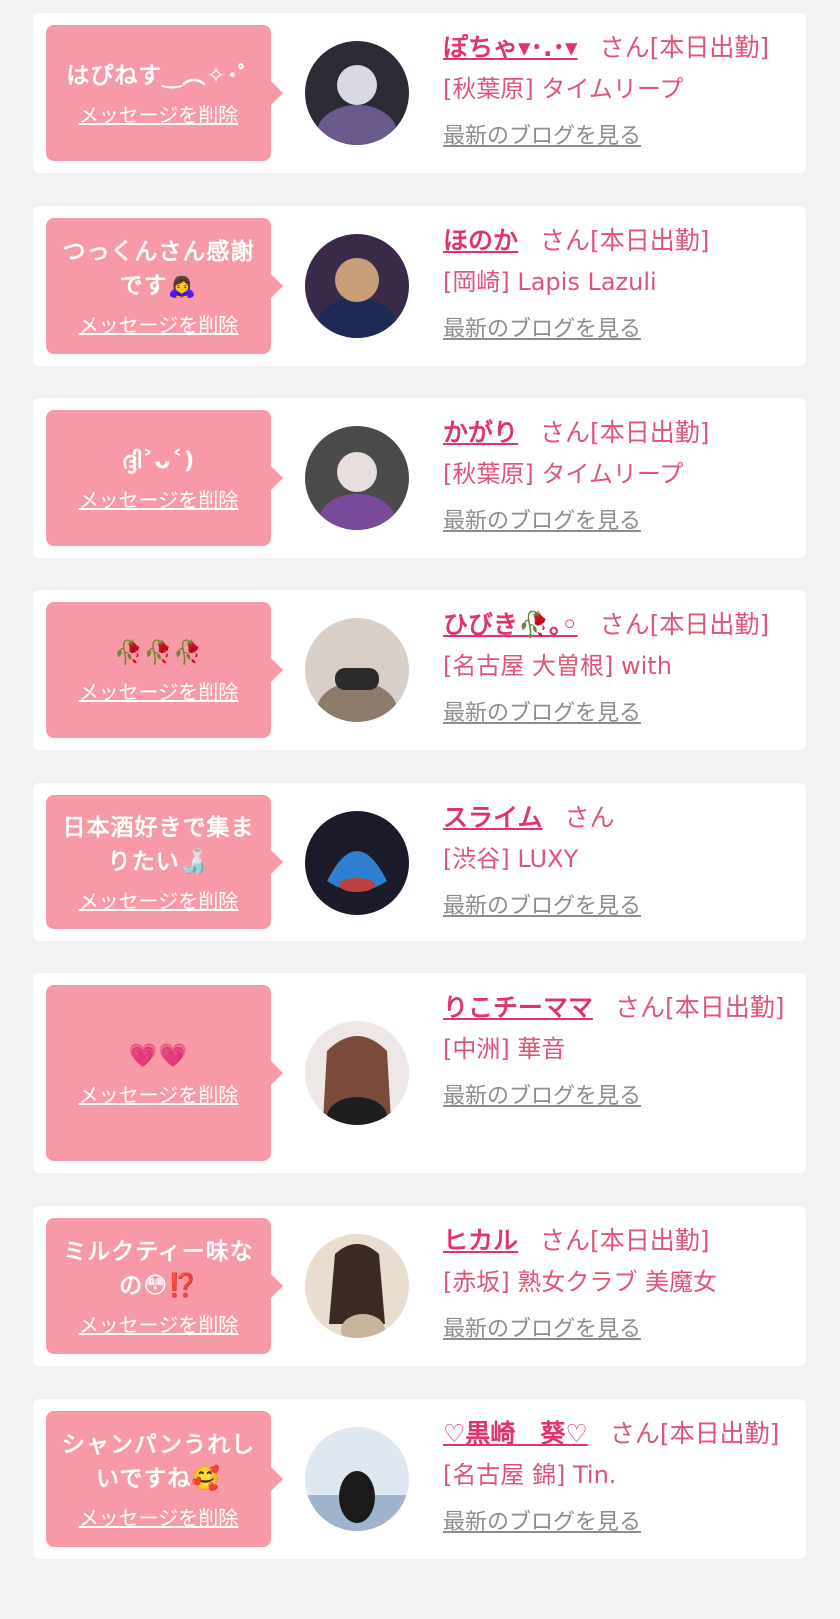  I want to click on cast-name-link: スライム, so click(493, 817).